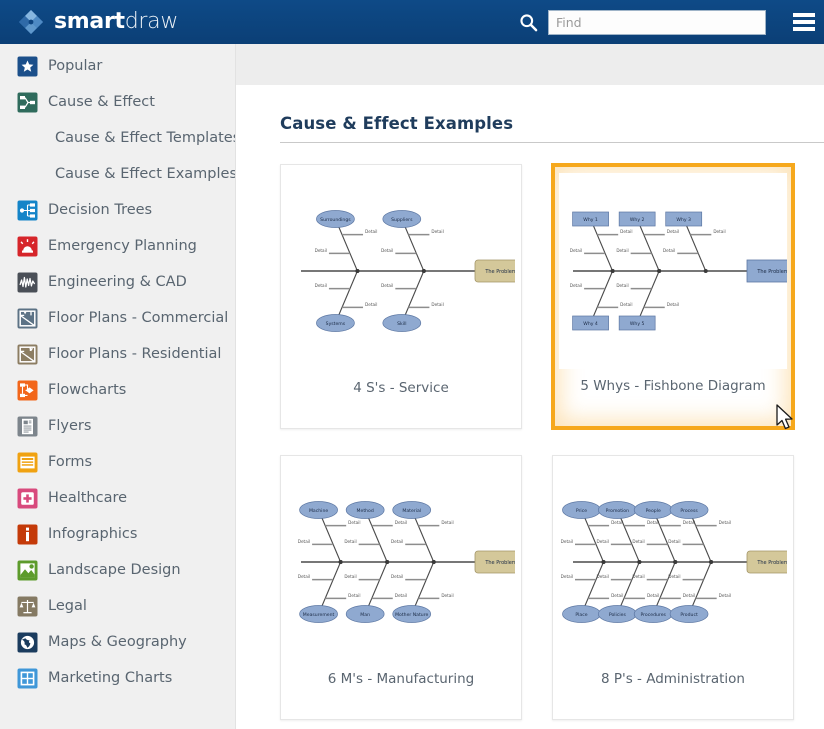 The width and height of the screenshot is (824, 729). Describe the element at coordinates (401, 388) in the screenshot. I see `template-card-label: 4 S's - Service` at that location.